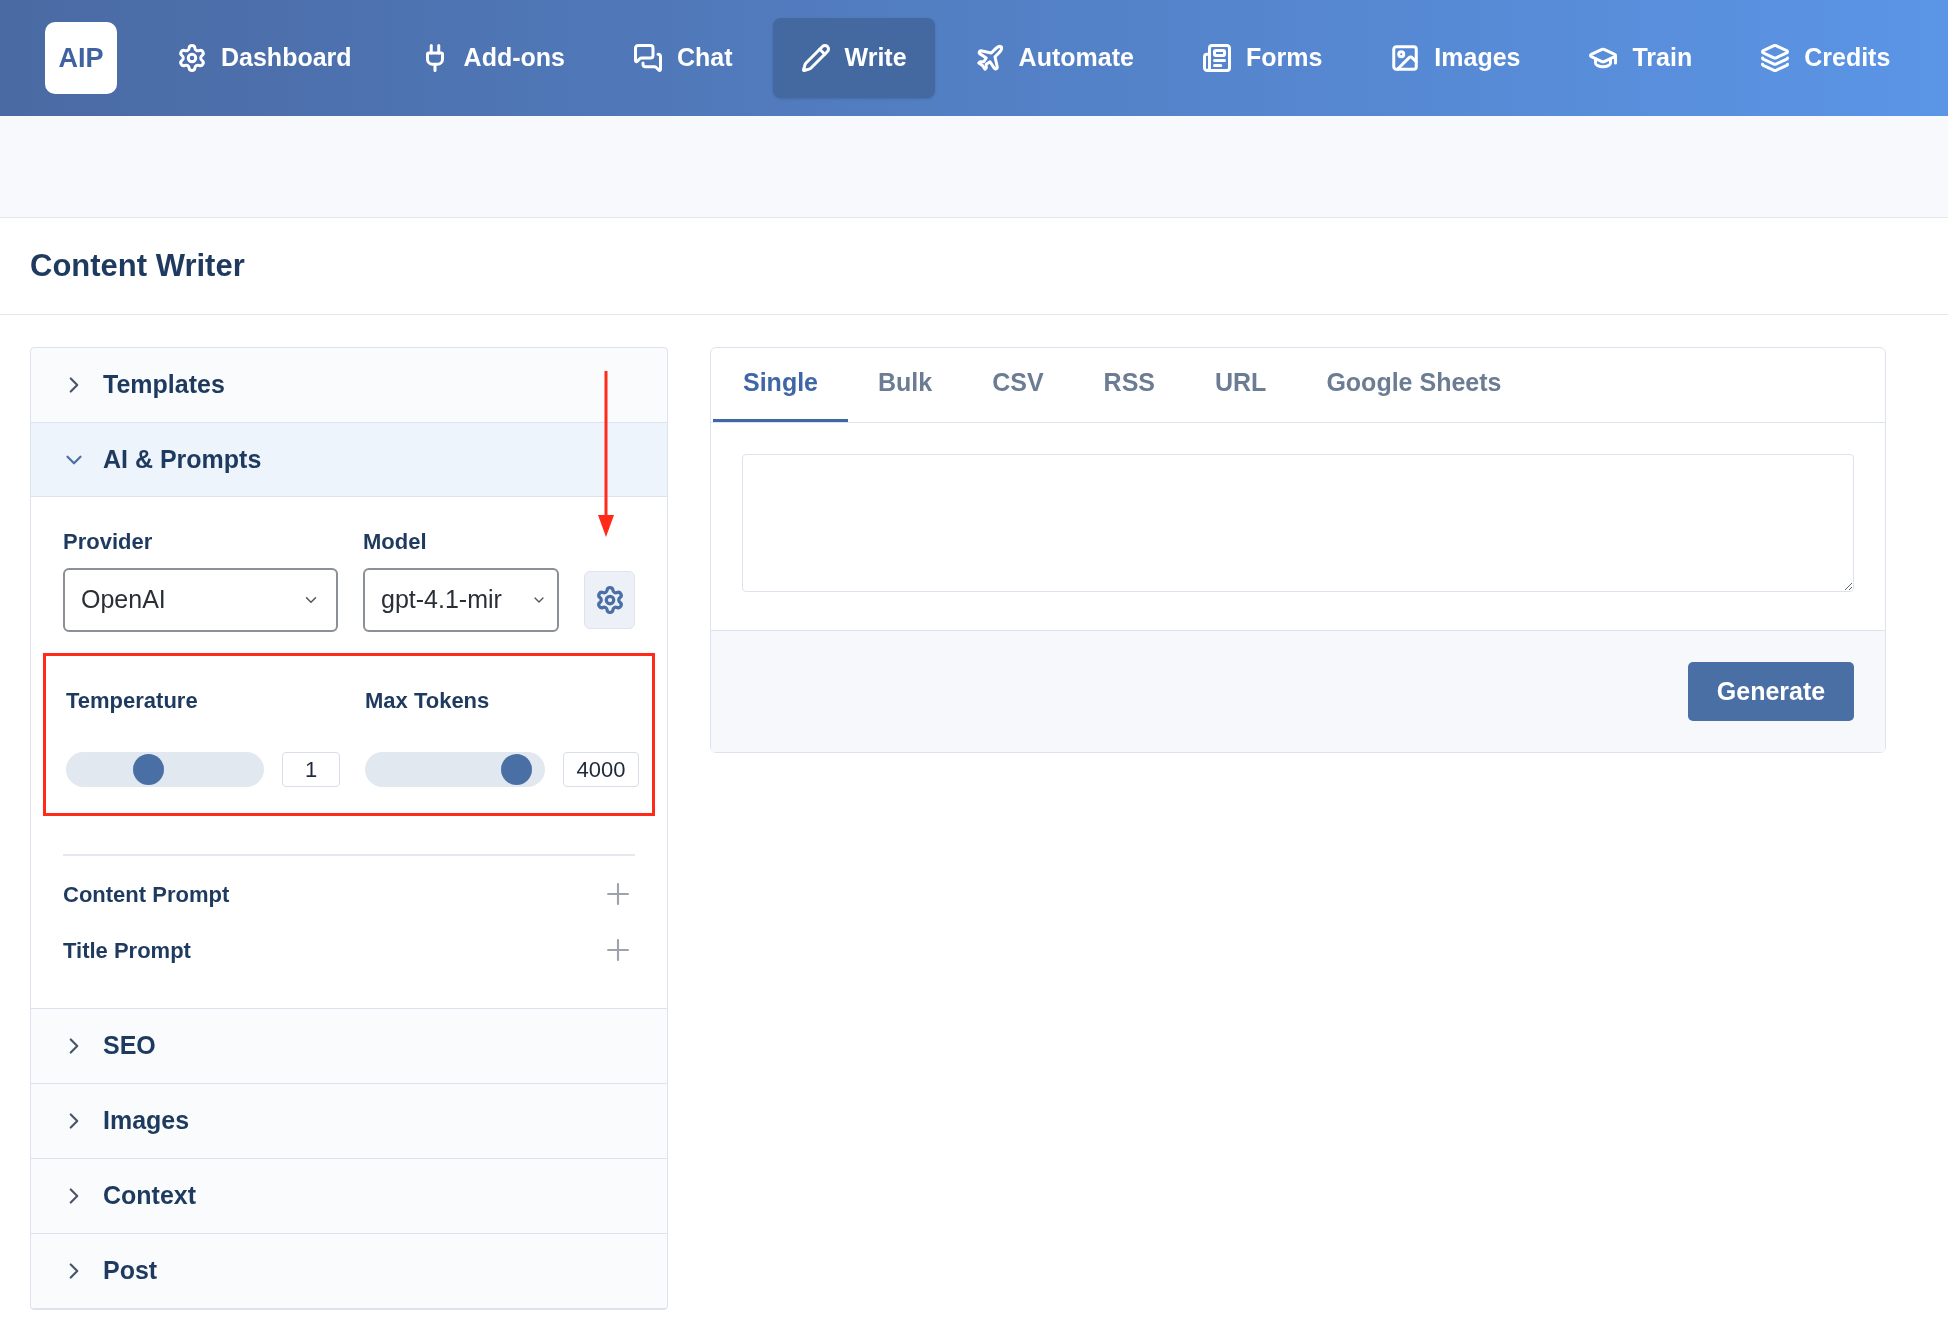 The height and width of the screenshot is (1322, 1948). I want to click on image-icon, so click(1405, 58).